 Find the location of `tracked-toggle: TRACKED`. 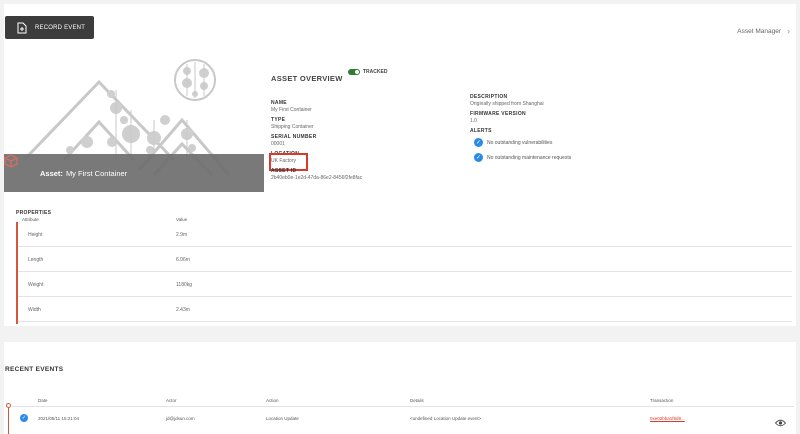

tracked-toggle: TRACKED is located at coordinates (367, 72).